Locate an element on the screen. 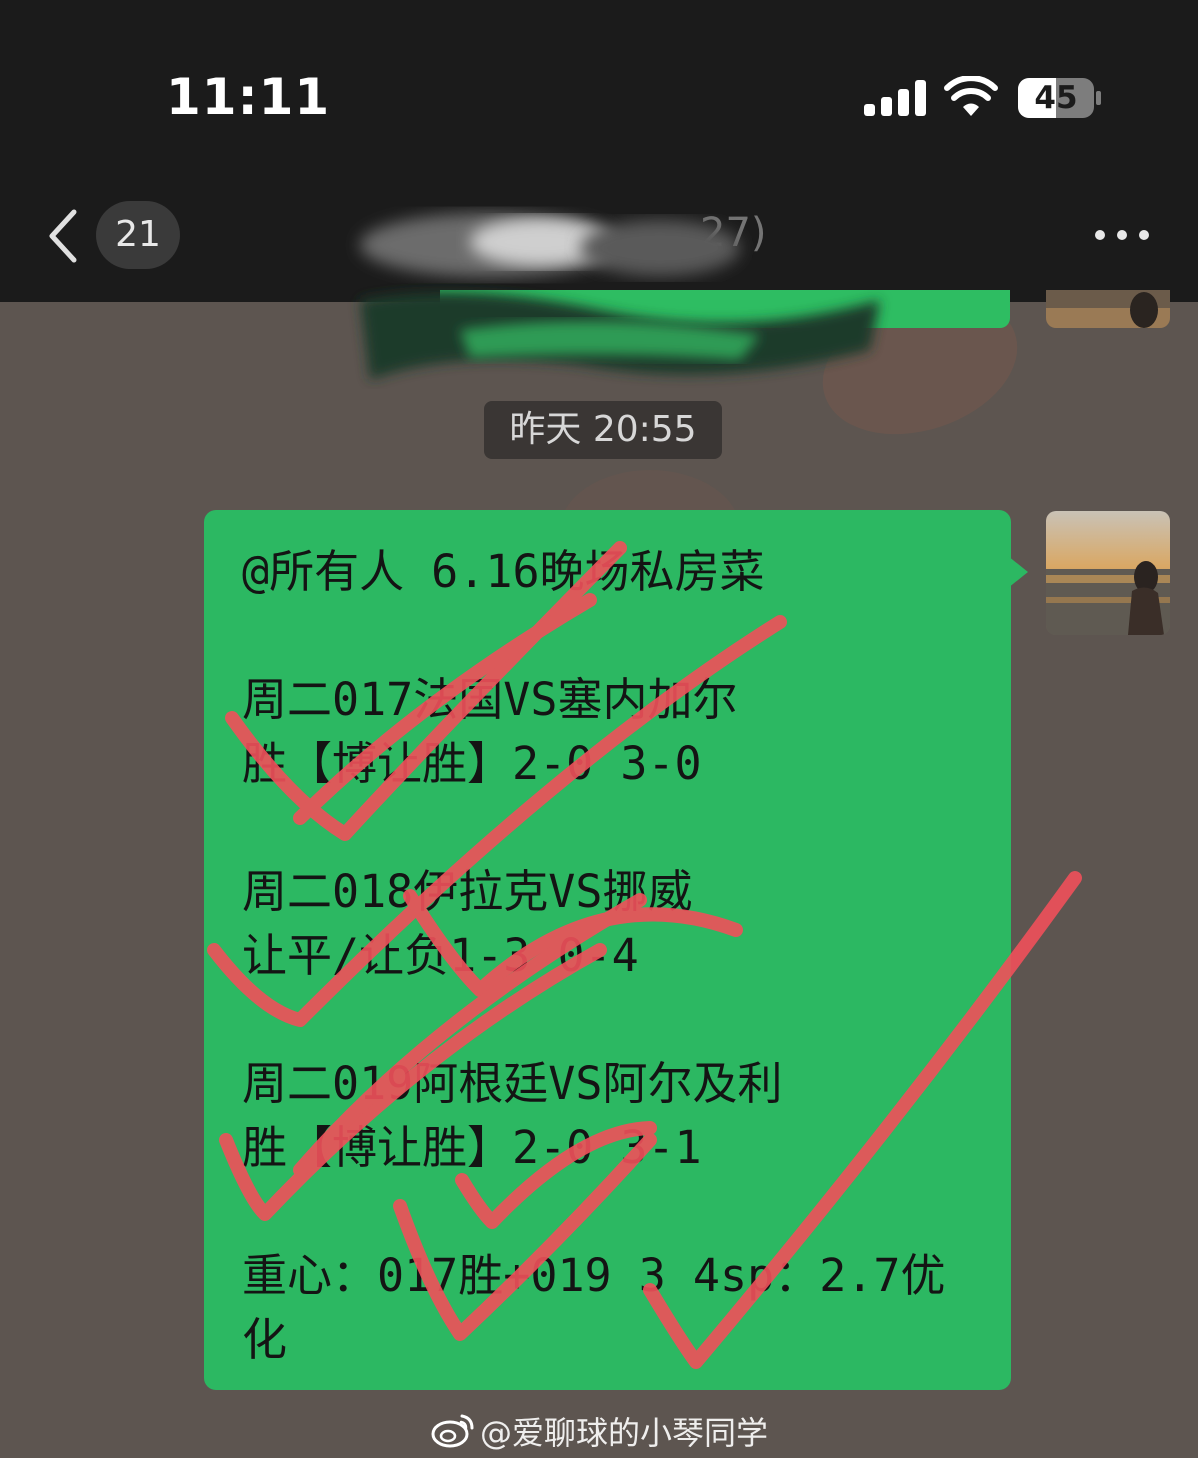 The image size is (1198, 1458). cellular-signal-icon is located at coordinates (895, 98).